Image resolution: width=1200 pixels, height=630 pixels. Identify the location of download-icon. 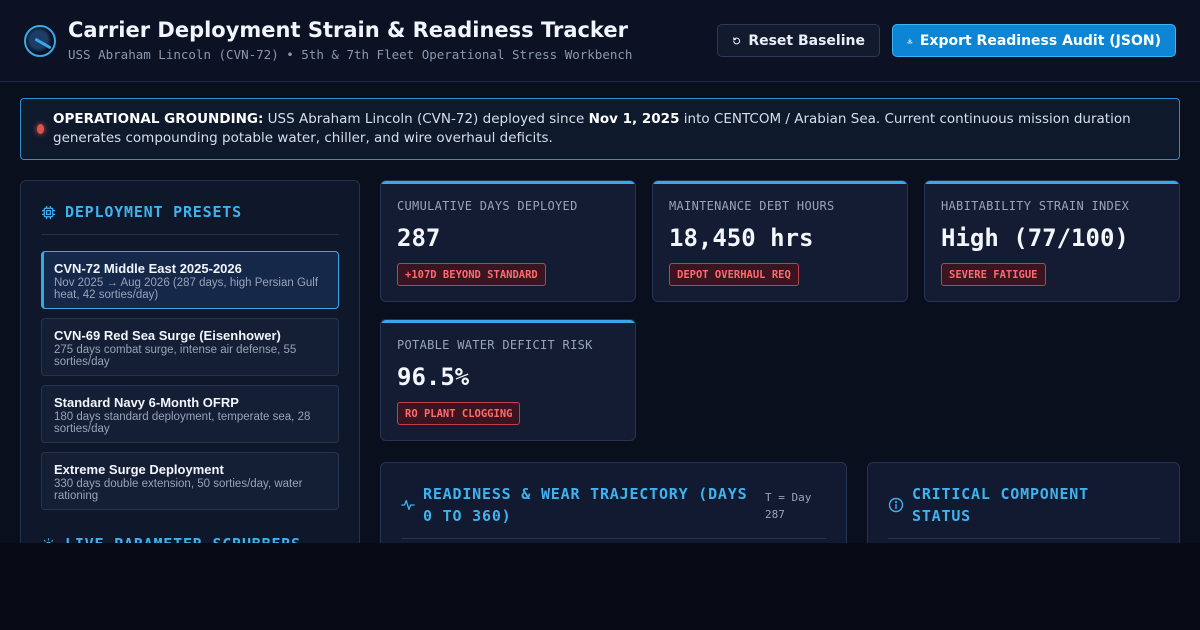
(910, 40).